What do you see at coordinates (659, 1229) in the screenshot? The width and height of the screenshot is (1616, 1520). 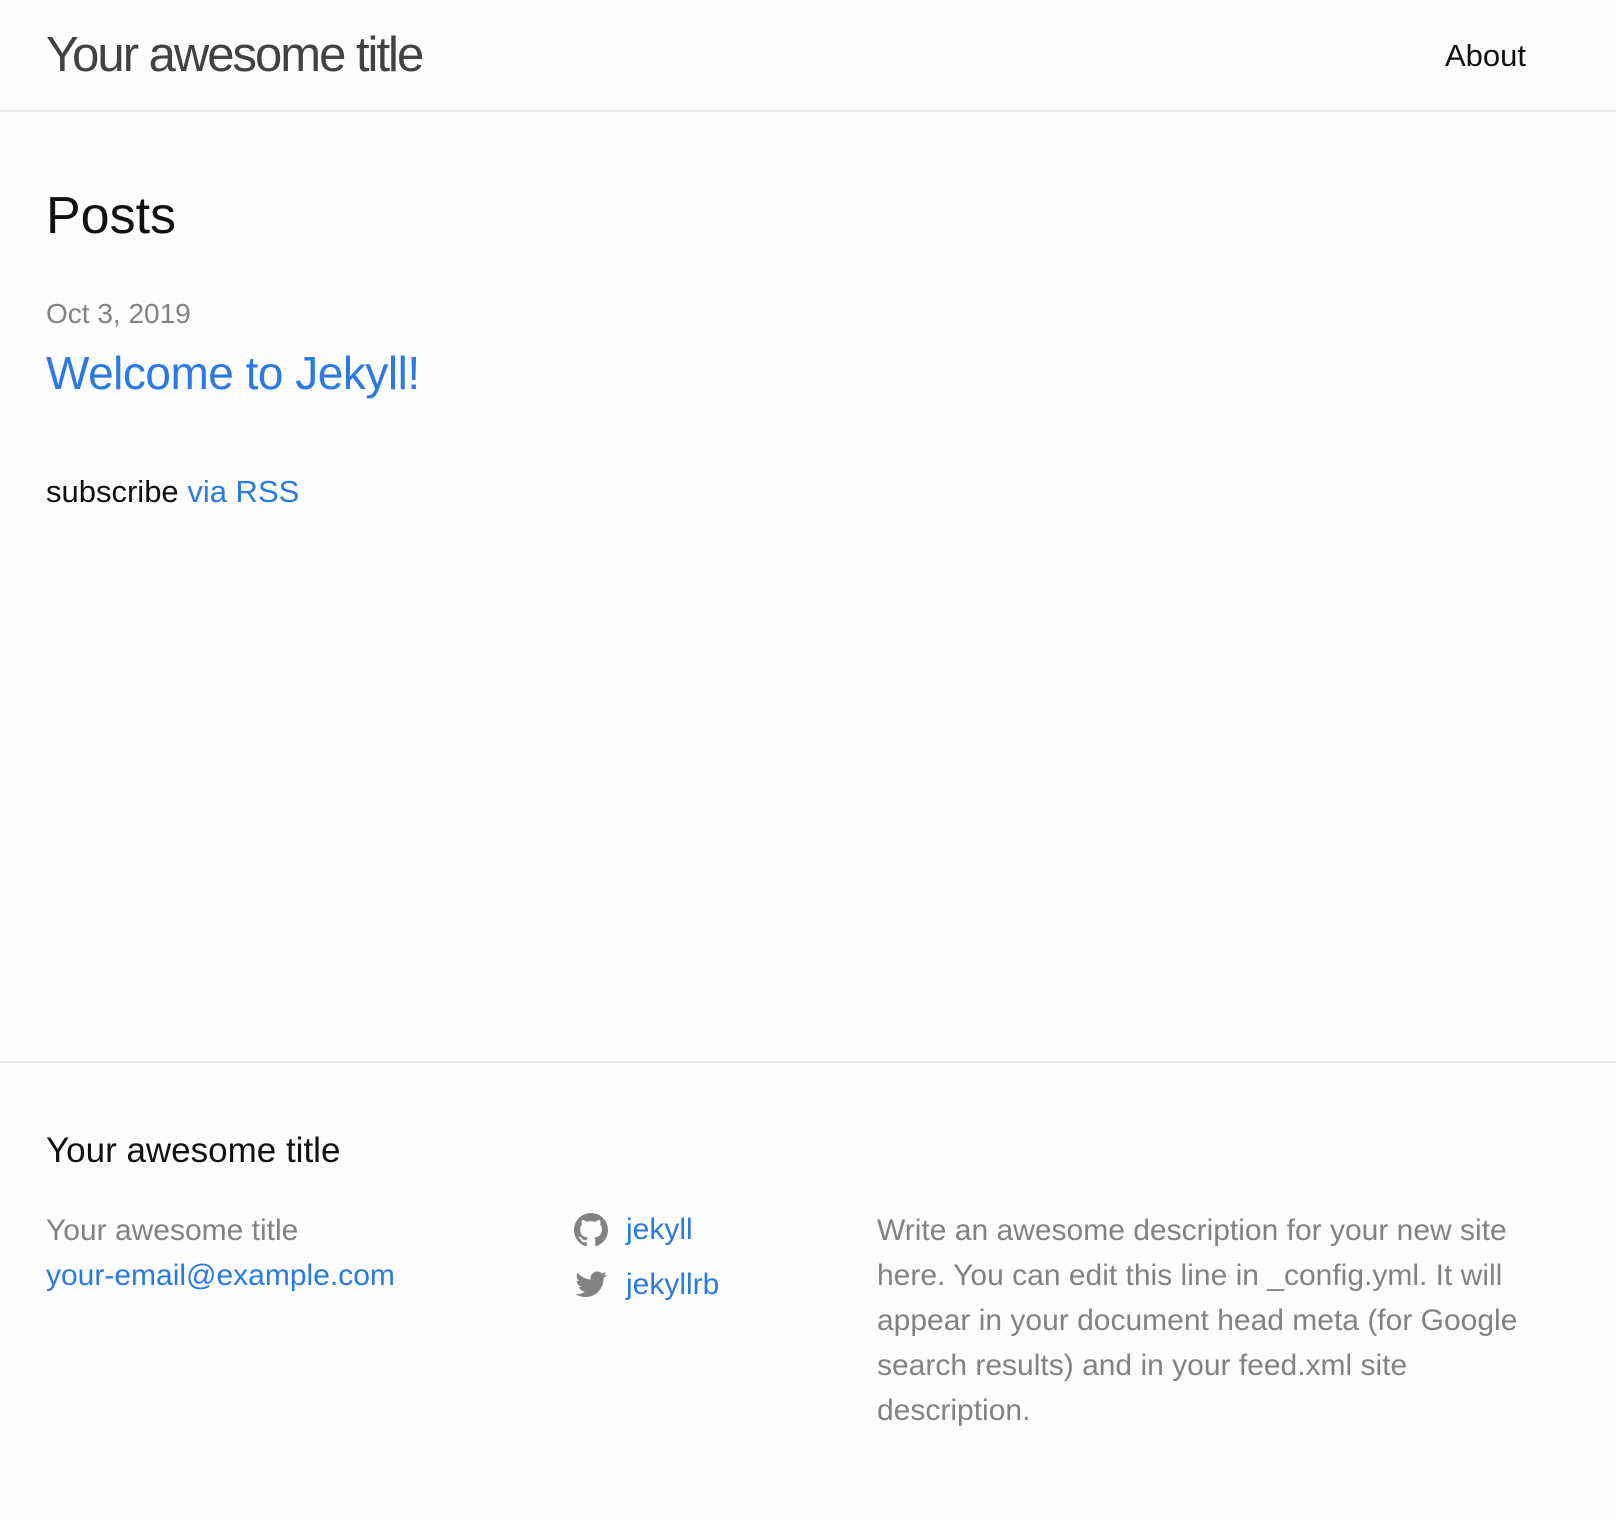 I see `social-link-github: jekyll` at bounding box center [659, 1229].